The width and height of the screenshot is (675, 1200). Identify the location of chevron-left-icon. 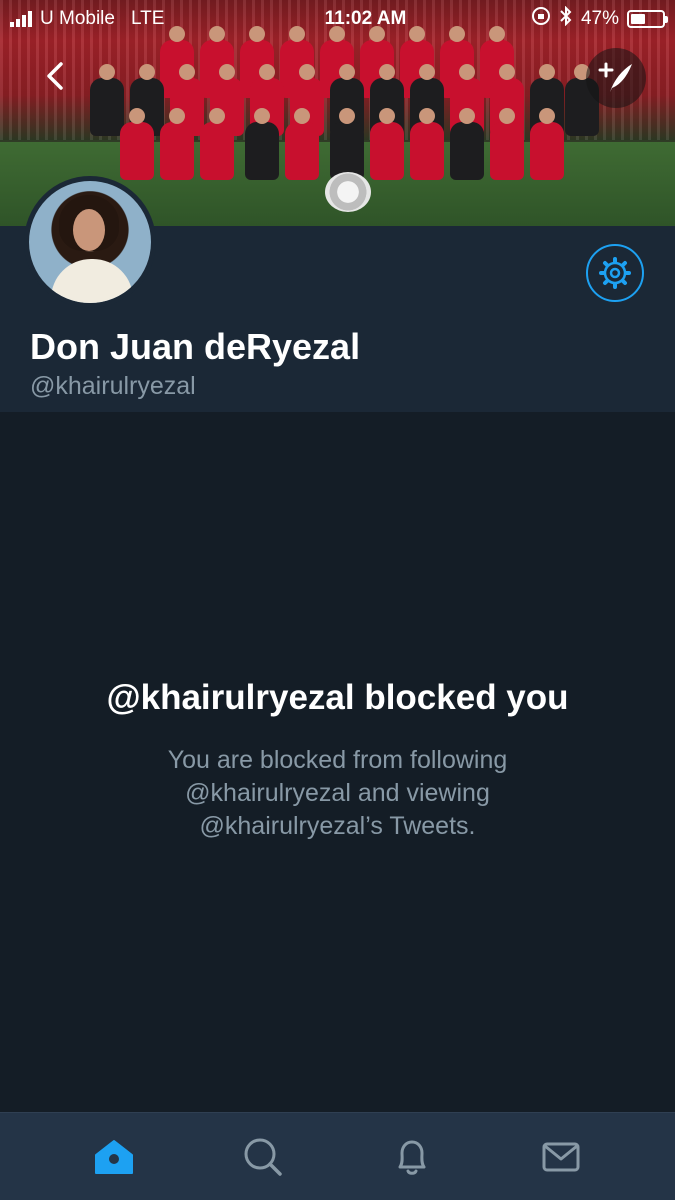
(55, 76).